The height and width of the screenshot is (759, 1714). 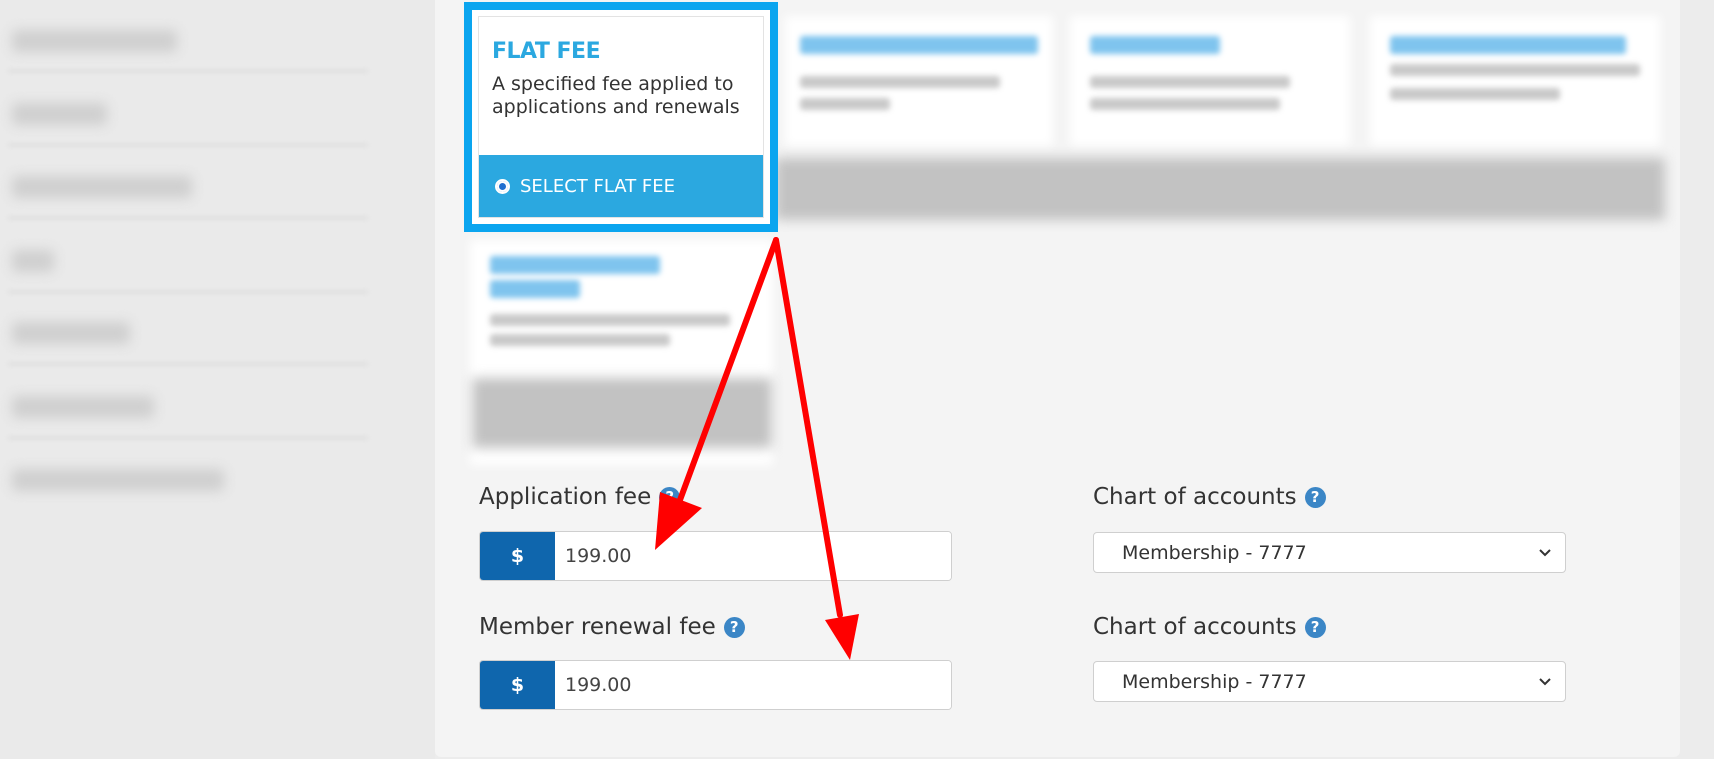 I want to click on application-fee-label: Application fee ?, so click(x=580, y=497).